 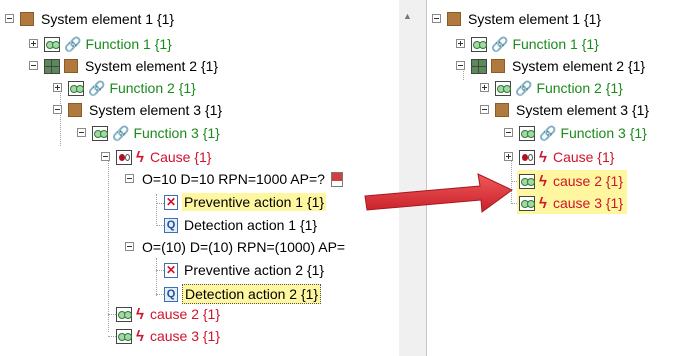 I want to click on tree-item-label: Detection action 1 {1}, so click(x=251, y=225).